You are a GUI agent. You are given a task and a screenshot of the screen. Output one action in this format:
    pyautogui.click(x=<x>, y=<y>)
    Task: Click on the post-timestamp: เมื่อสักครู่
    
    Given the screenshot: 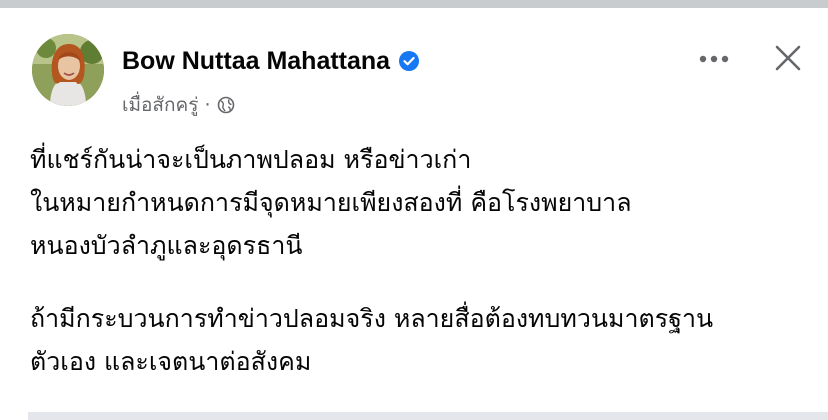 What is the action you would take?
    pyautogui.click(x=160, y=105)
    